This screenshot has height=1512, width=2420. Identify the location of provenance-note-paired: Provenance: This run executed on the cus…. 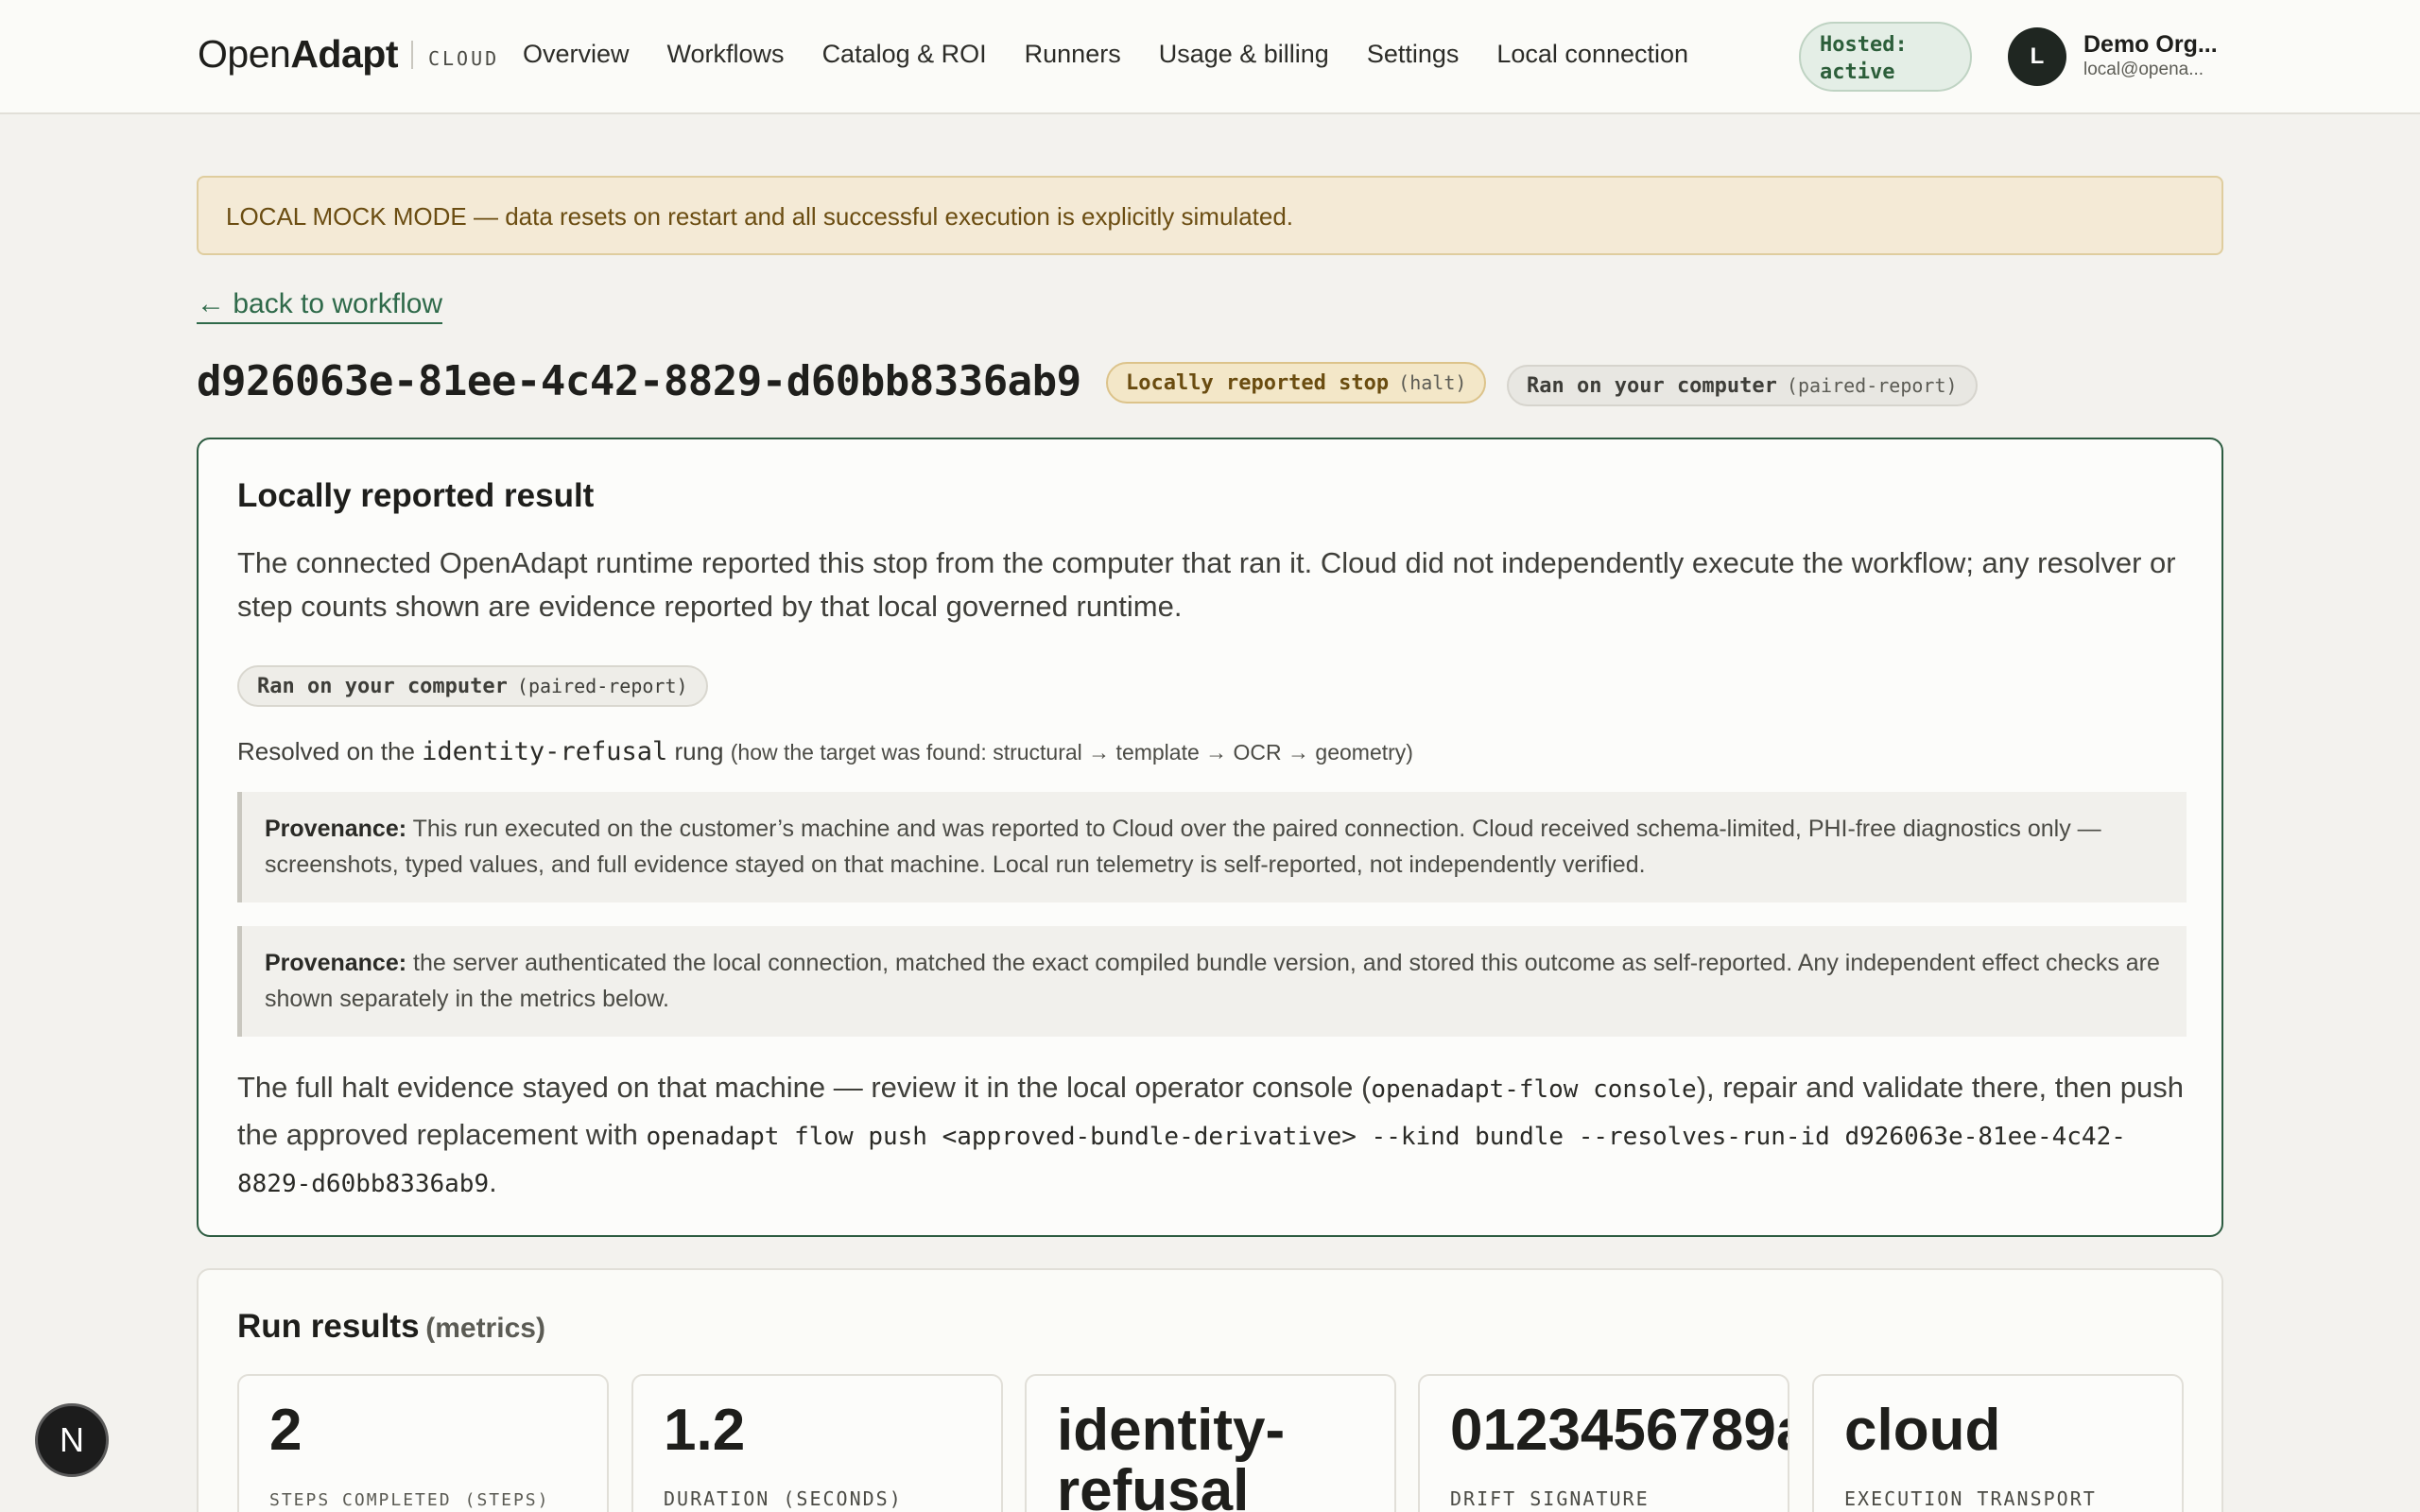
(1212, 847).